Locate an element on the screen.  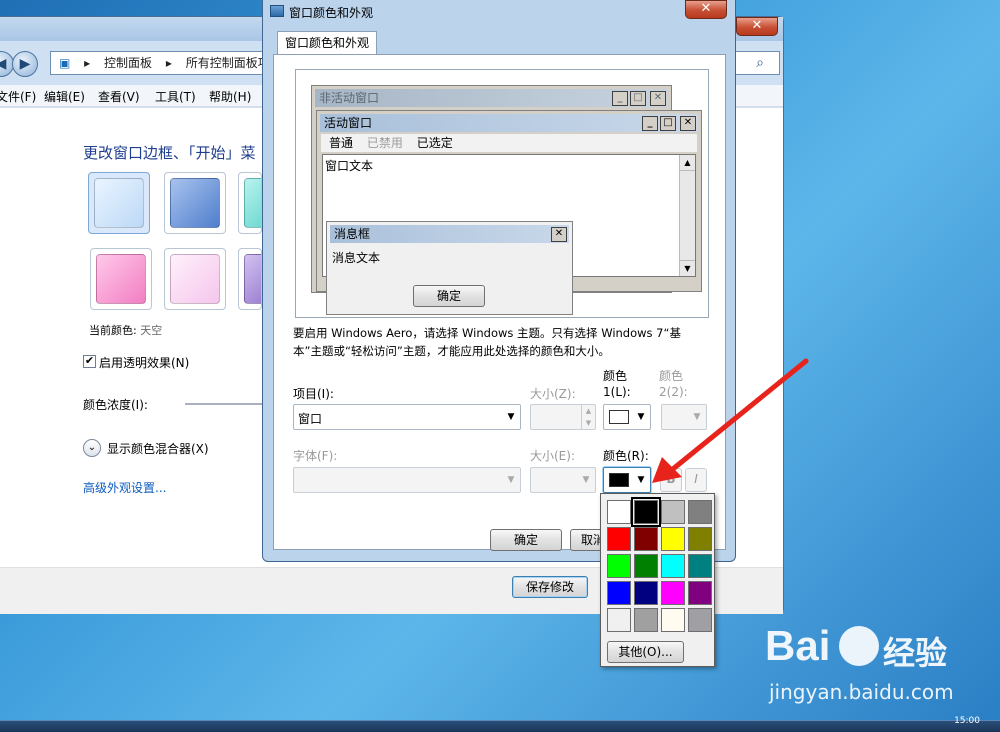
tab-window-color: 窗口颜色和外观 is located at coordinates (327, 43).